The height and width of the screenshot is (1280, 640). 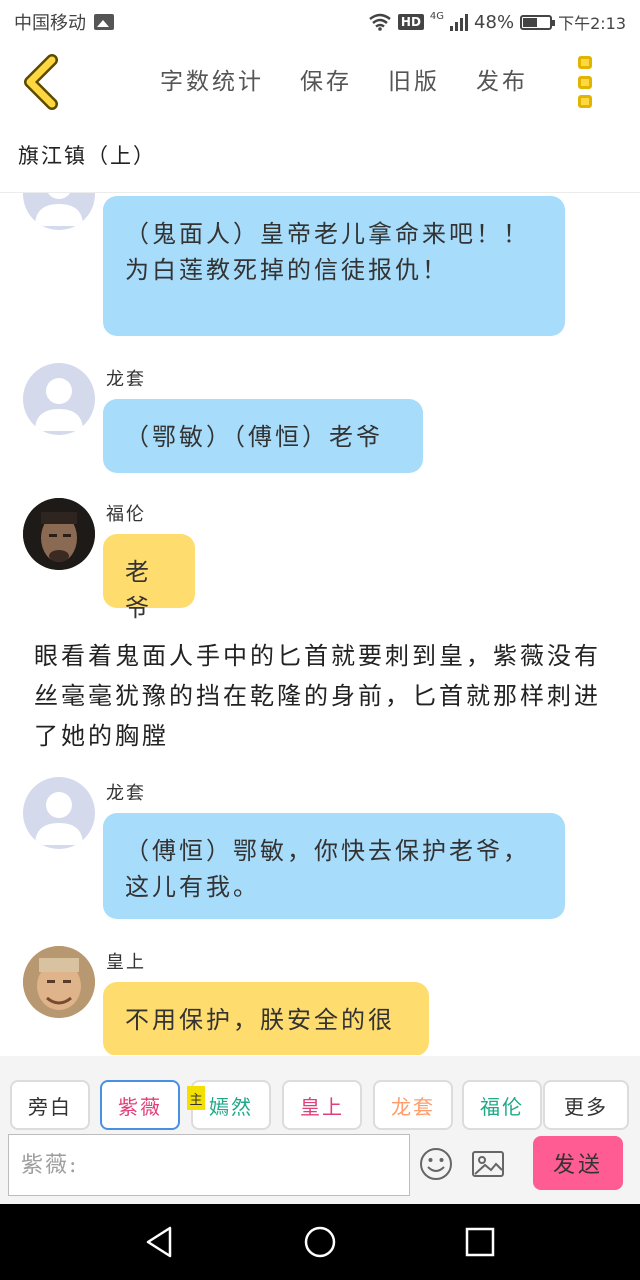 I want to click on system-nav-bar, so click(x=320, y=1242).